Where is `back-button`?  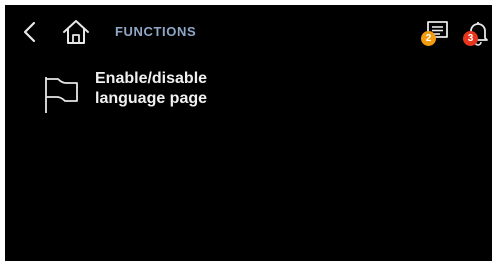
back-button is located at coordinates (30, 32).